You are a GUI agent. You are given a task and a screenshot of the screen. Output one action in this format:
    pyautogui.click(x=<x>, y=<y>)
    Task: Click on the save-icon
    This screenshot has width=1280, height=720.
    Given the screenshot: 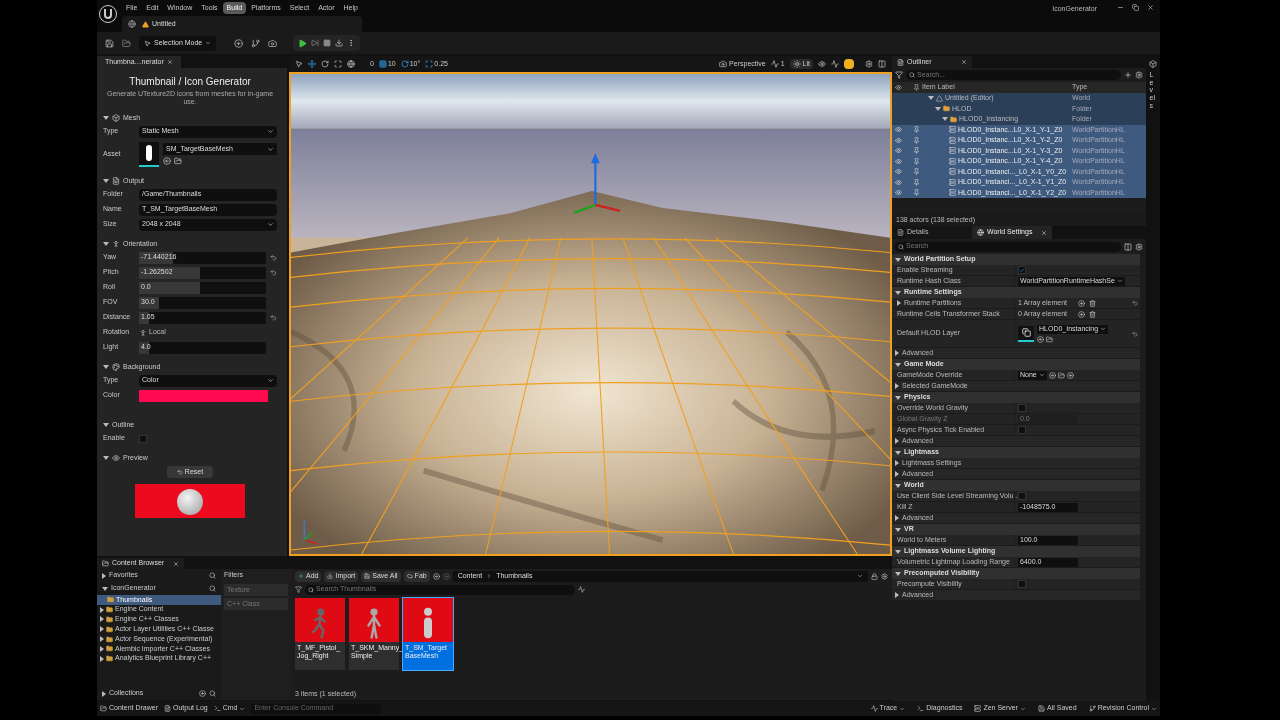 What is the action you would take?
    pyautogui.click(x=109, y=43)
    